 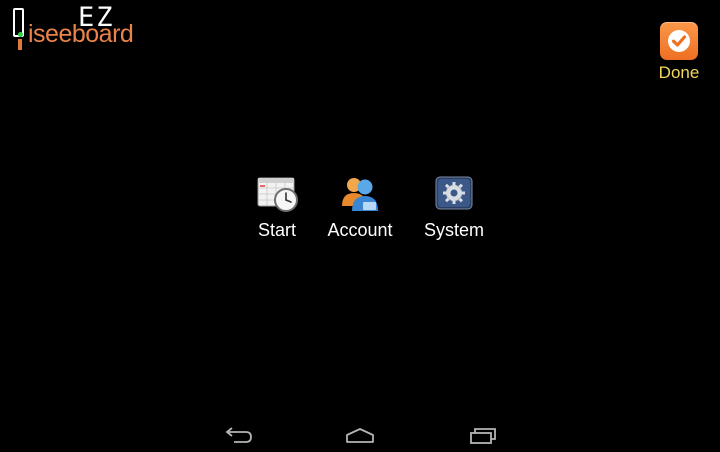 I want to click on start-menu-item: Start, so click(x=277, y=207).